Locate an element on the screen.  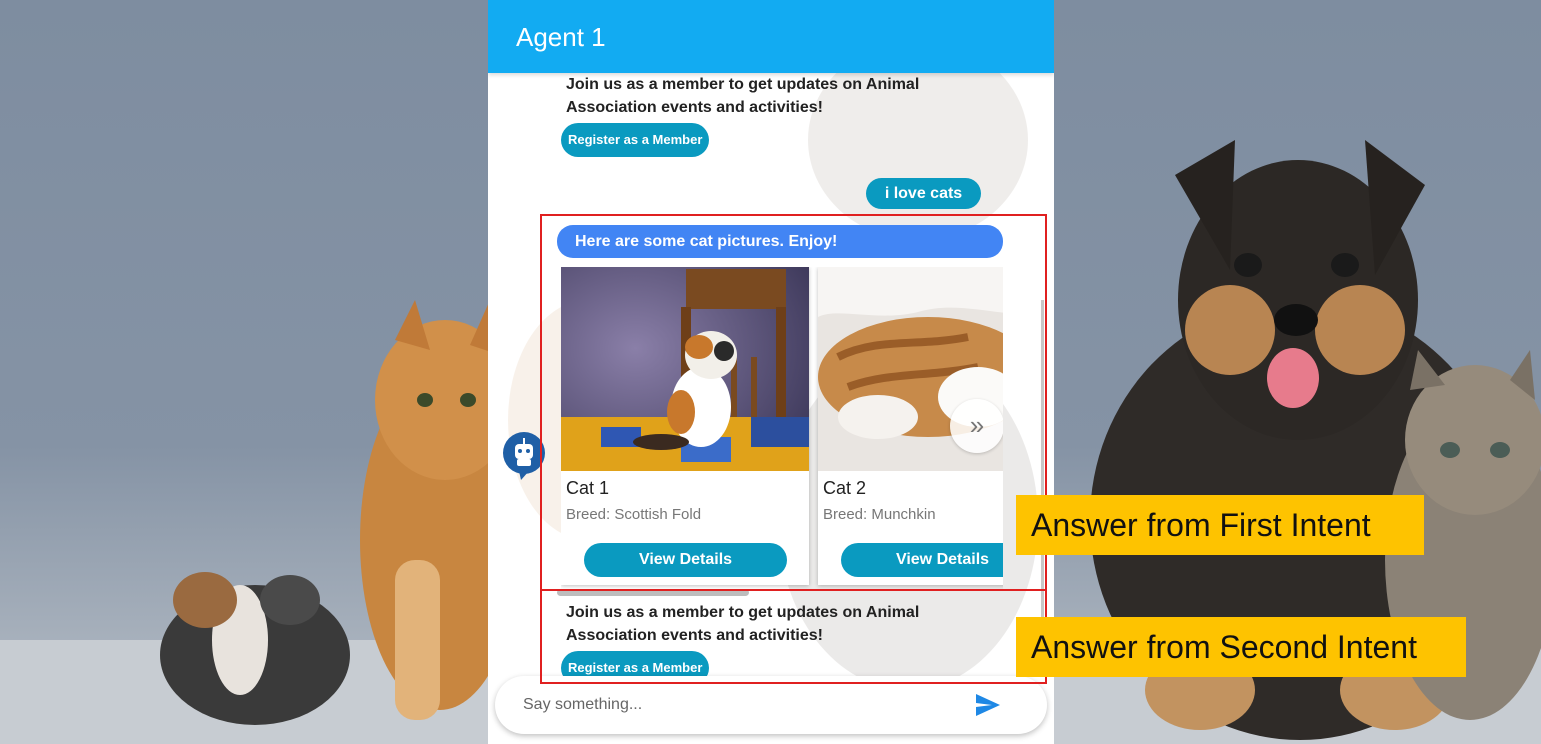
user-message-bubble: i love cats is located at coordinates (923, 193).